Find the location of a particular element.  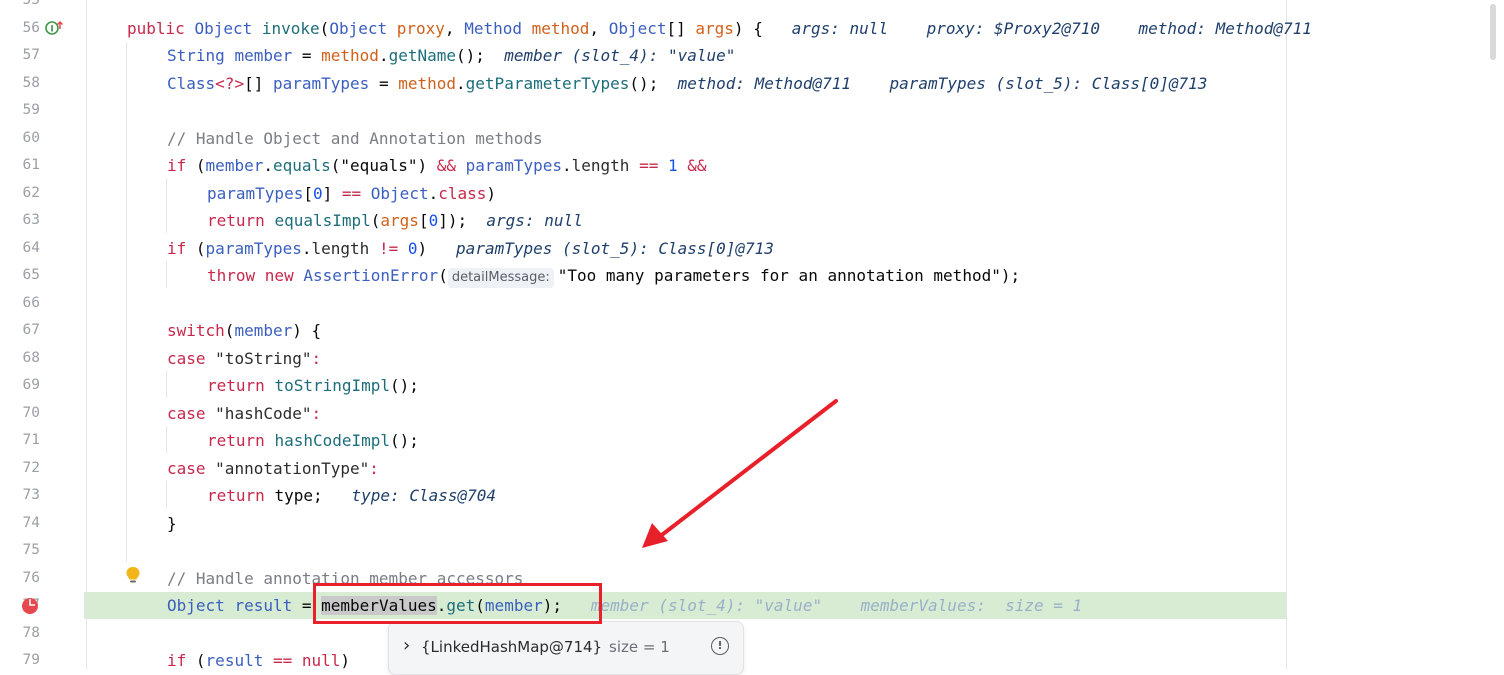

code-line: 66 is located at coordinates (740, 303).